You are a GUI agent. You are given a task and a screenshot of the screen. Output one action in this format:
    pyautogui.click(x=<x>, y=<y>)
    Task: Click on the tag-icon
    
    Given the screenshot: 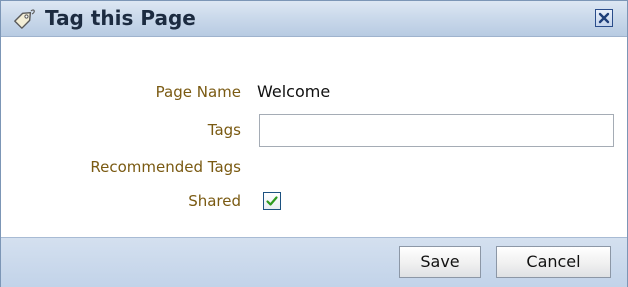 What is the action you would take?
    pyautogui.click(x=24, y=19)
    